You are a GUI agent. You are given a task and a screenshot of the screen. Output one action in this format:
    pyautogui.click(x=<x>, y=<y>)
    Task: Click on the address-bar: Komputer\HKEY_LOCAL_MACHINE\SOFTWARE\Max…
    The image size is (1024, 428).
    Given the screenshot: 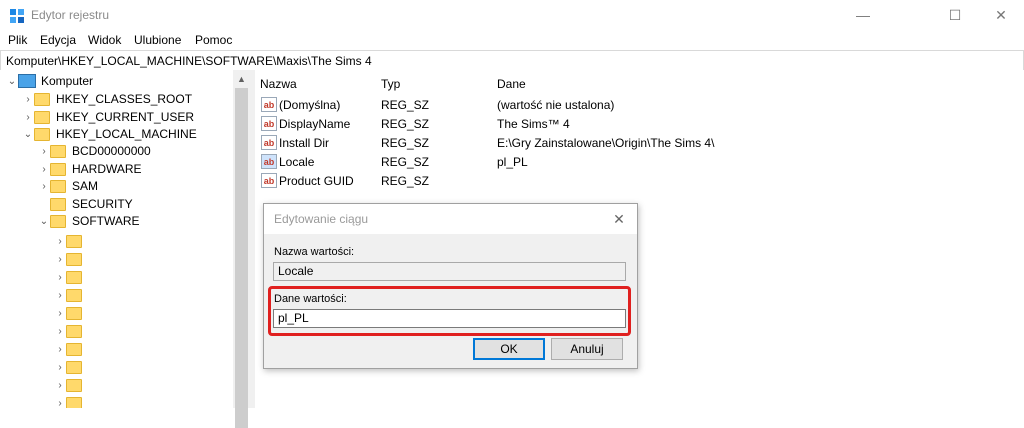 What is the action you would take?
    pyautogui.click(x=512, y=60)
    